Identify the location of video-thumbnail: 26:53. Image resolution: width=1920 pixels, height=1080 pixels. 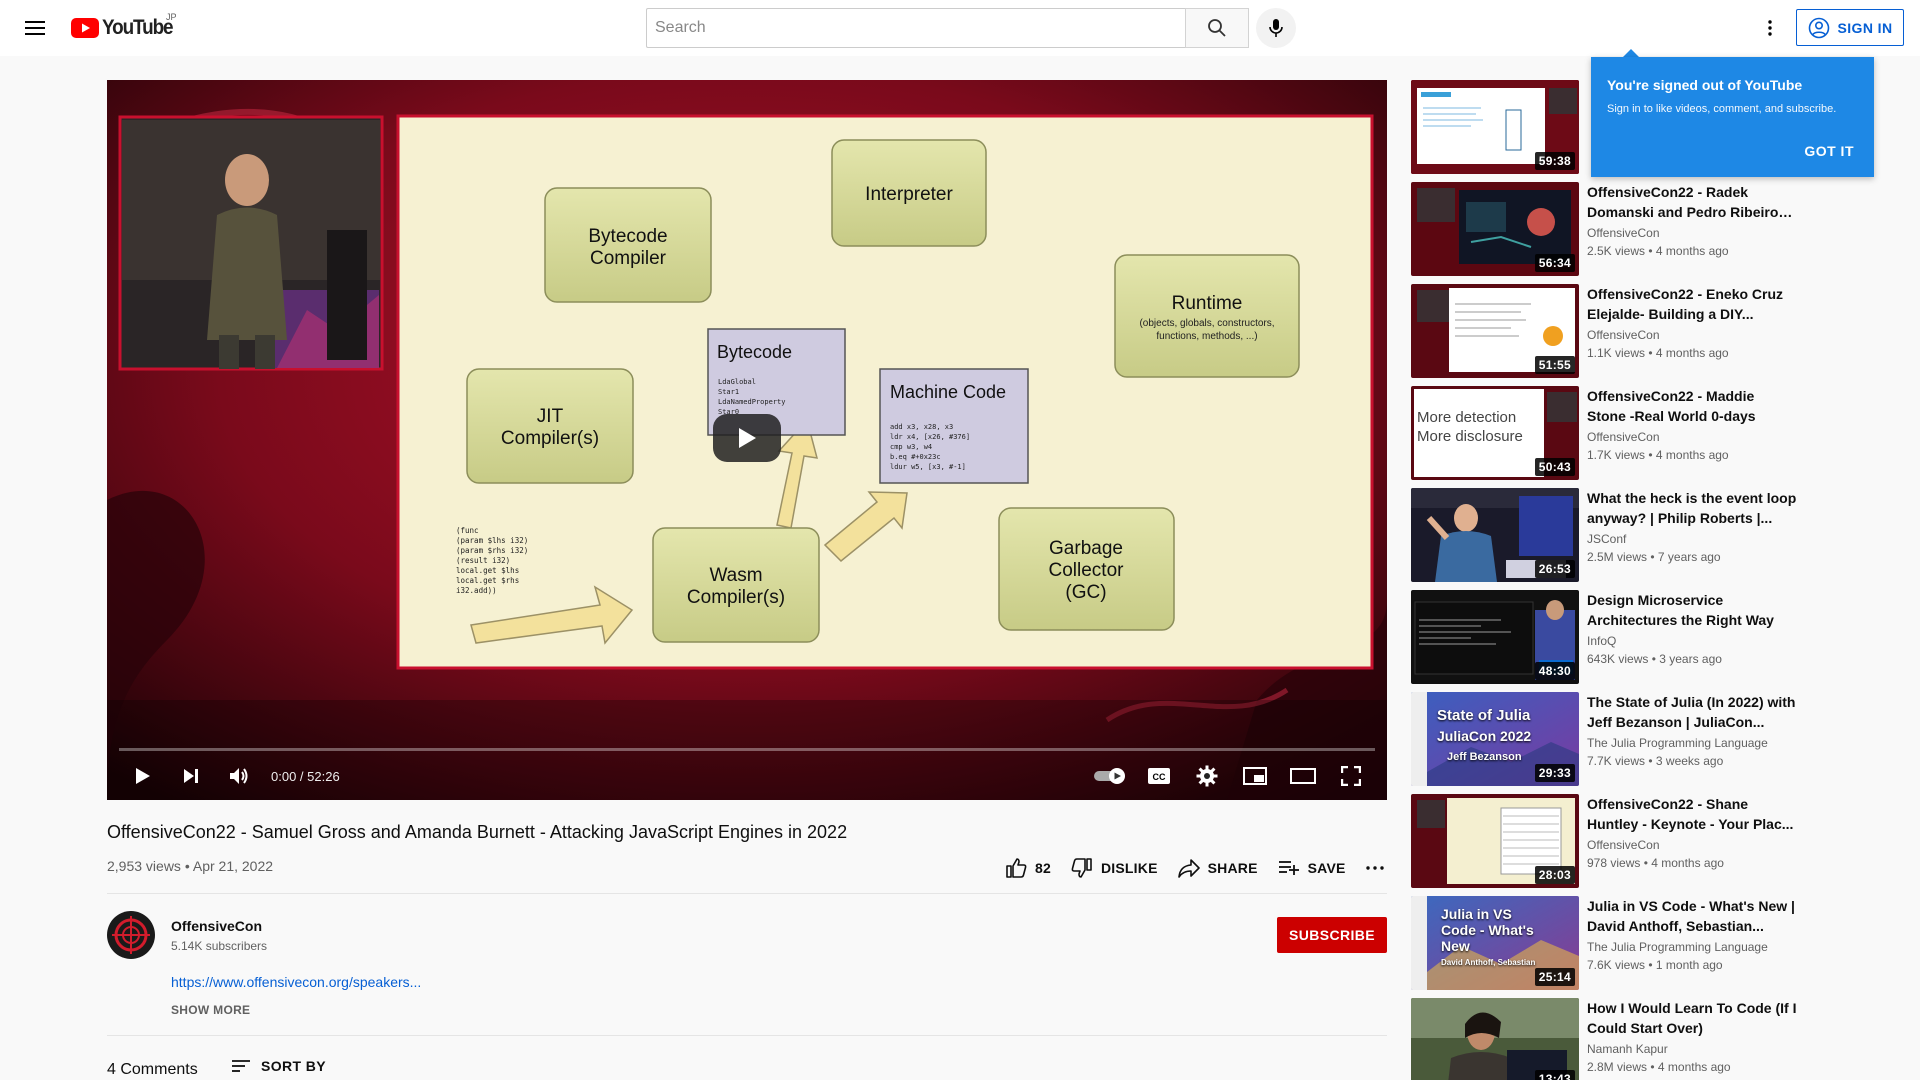
(1495, 535).